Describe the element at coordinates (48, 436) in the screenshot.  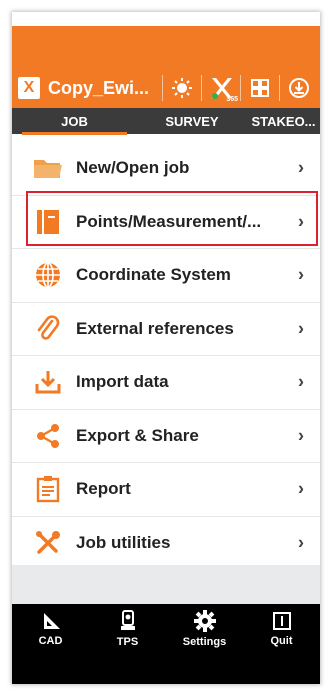
I see `share-icon` at that location.